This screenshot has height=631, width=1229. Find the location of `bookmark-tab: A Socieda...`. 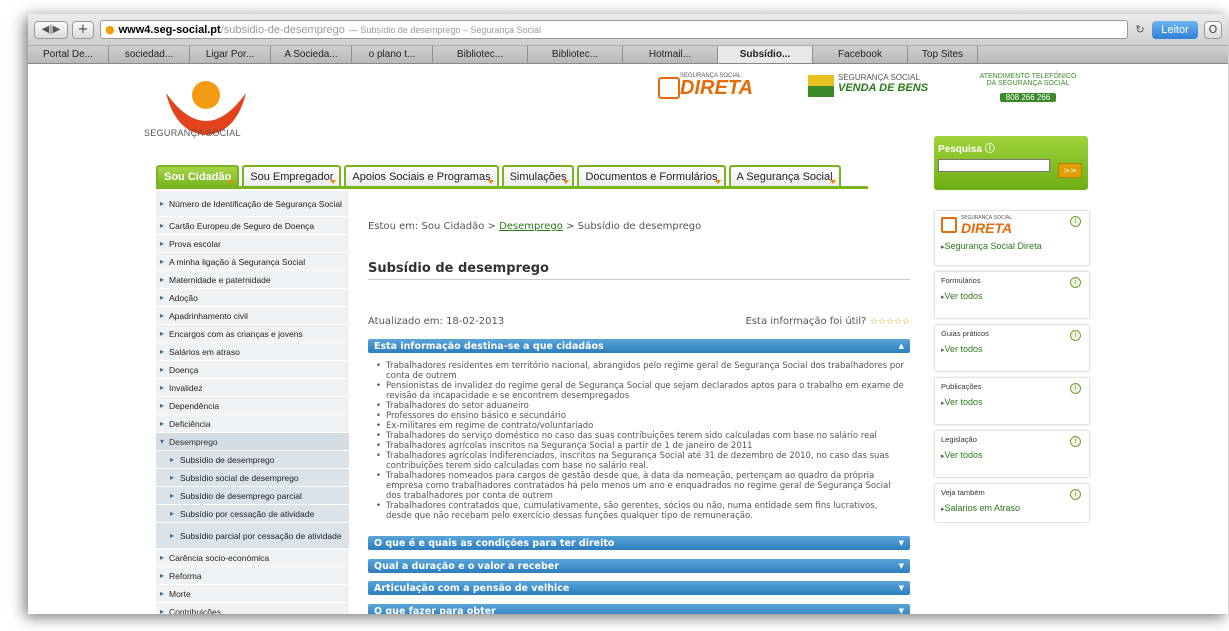

bookmark-tab: A Socieda... is located at coordinates (311, 54).